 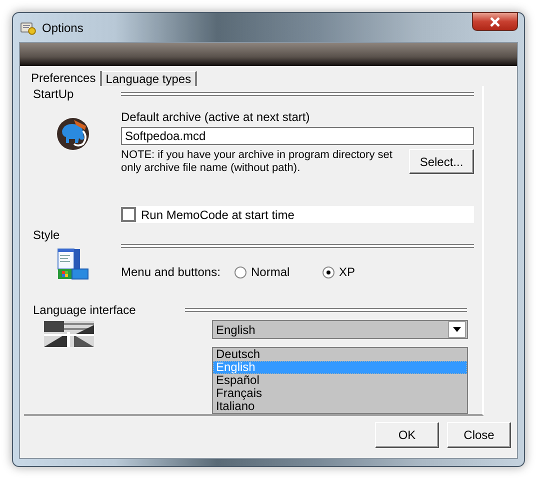 What do you see at coordinates (46, 235) in the screenshot?
I see `section-heading: Style` at bounding box center [46, 235].